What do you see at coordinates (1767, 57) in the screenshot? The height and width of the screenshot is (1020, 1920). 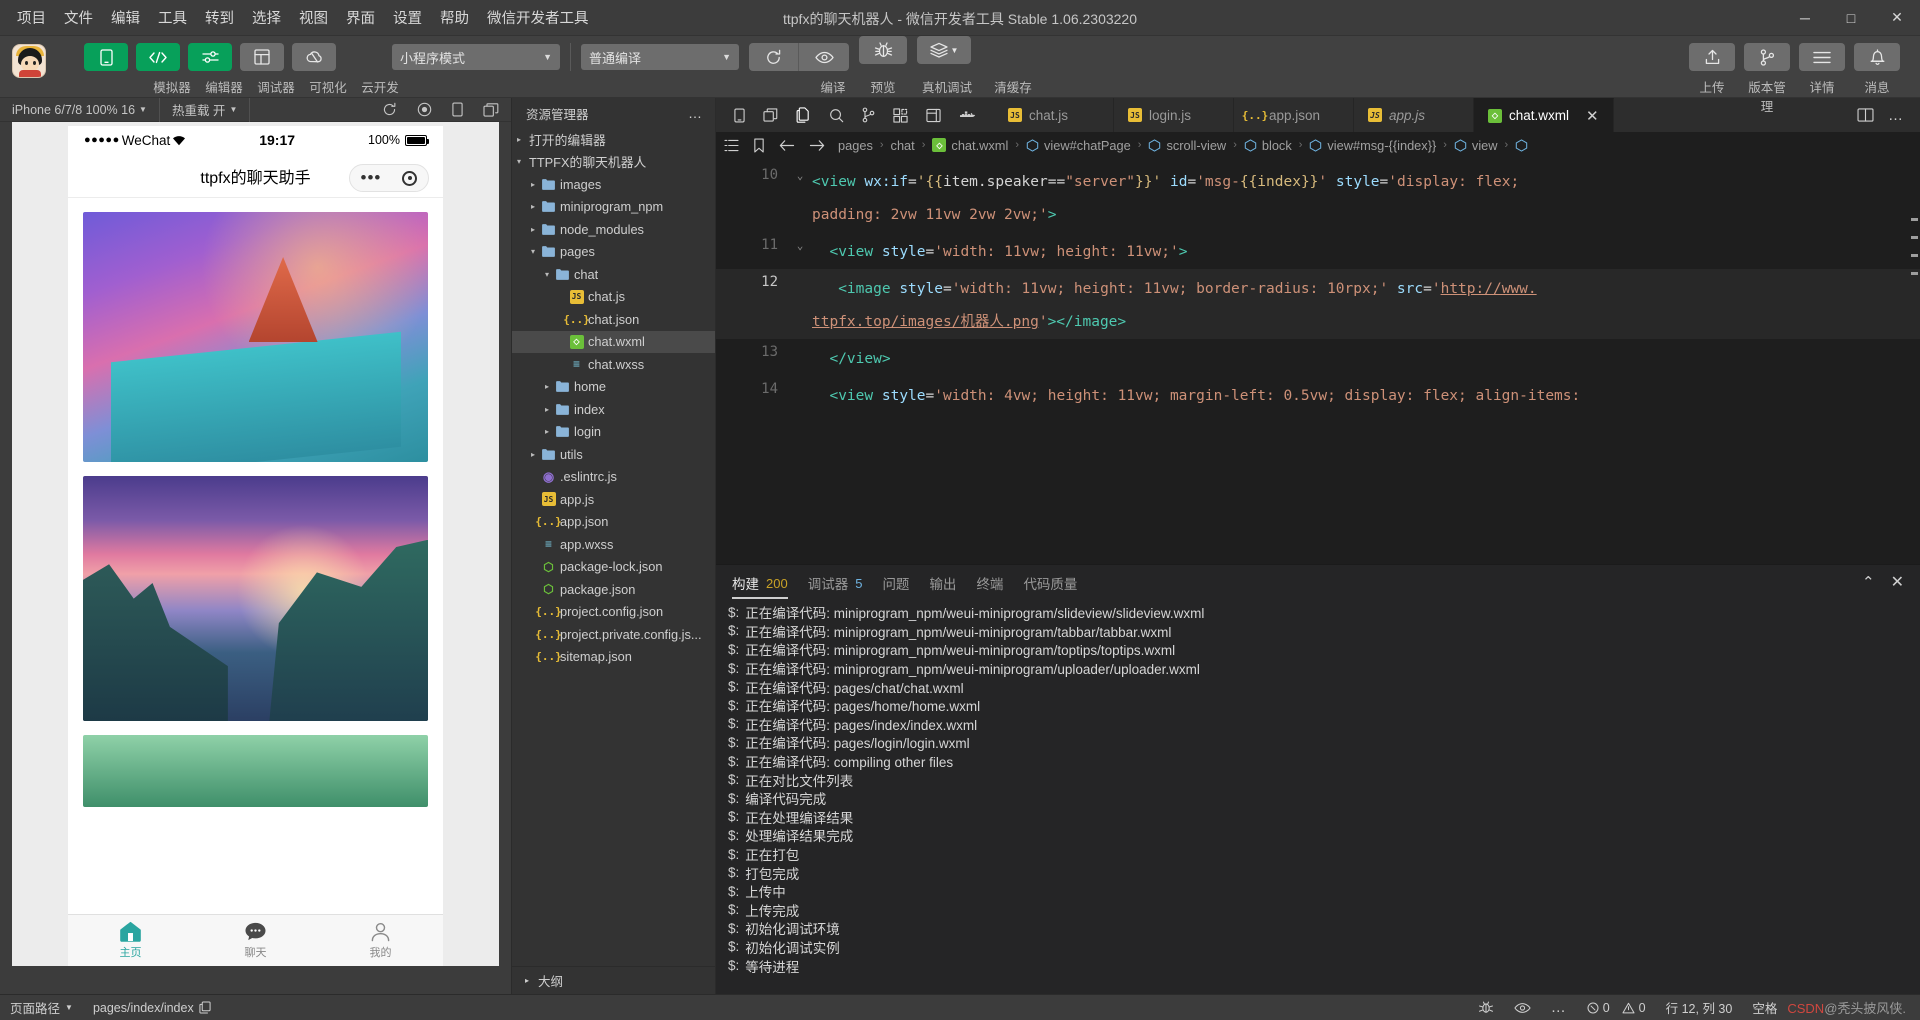 I see `version-control-button` at bounding box center [1767, 57].